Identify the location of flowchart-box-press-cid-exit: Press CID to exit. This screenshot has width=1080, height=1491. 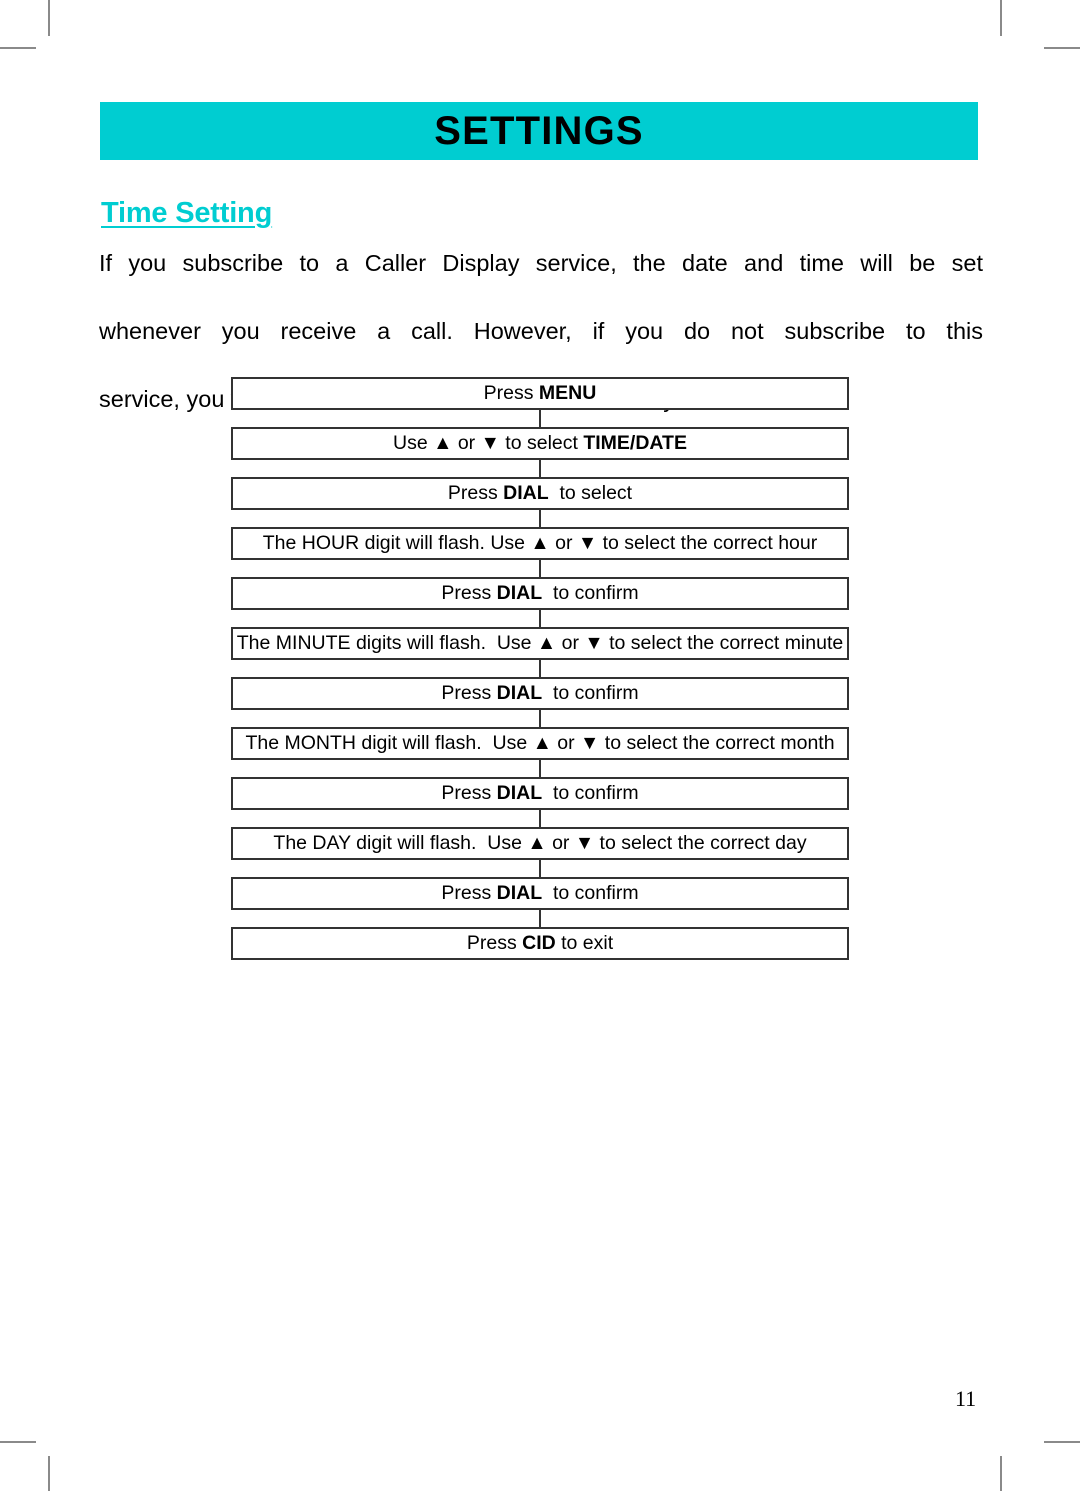
(540, 943).